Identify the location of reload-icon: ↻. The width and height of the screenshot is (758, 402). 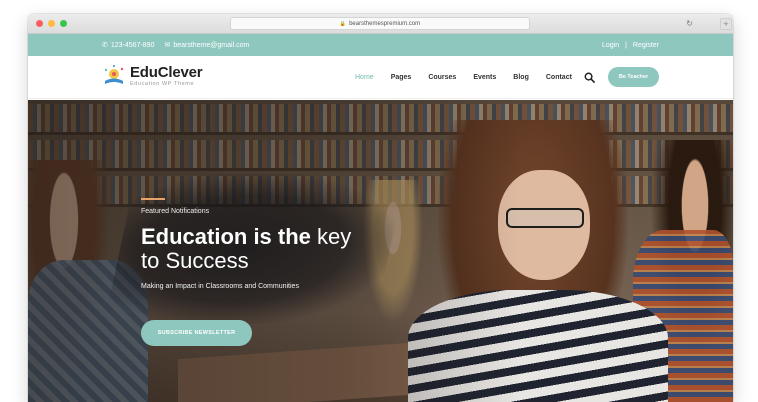
(689, 23).